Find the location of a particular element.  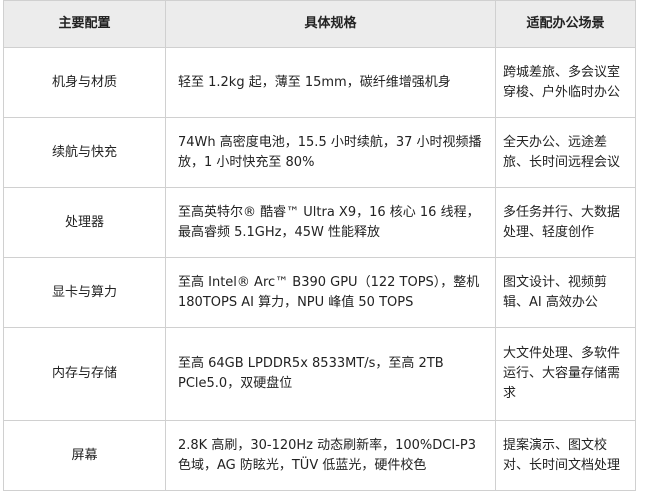

row-scenario: 图文设计、视频剪辑、AI 高效办公 is located at coordinates (565, 292).